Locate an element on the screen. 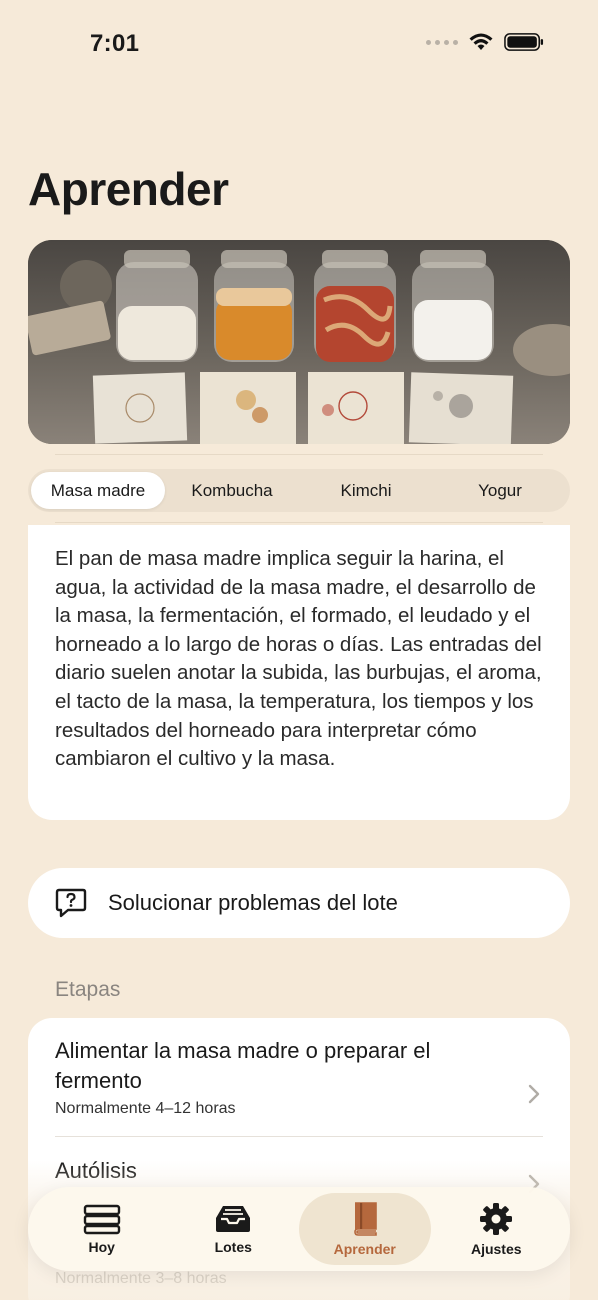 The width and height of the screenshot is (598, 1300). status-time: 7:01 is located at coordinates (115, 43).